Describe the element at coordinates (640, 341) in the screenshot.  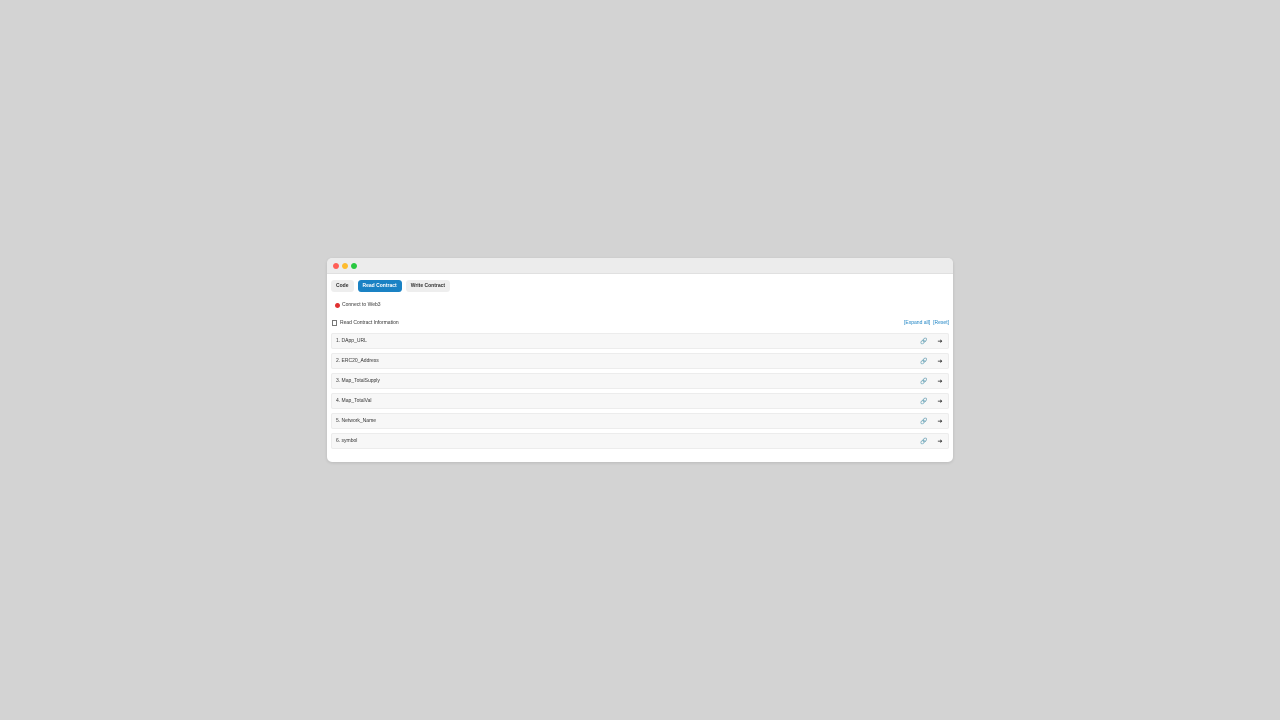
I see `function-row-dapp-url: 1. DApp_URL 🔗 ➔` at that location.